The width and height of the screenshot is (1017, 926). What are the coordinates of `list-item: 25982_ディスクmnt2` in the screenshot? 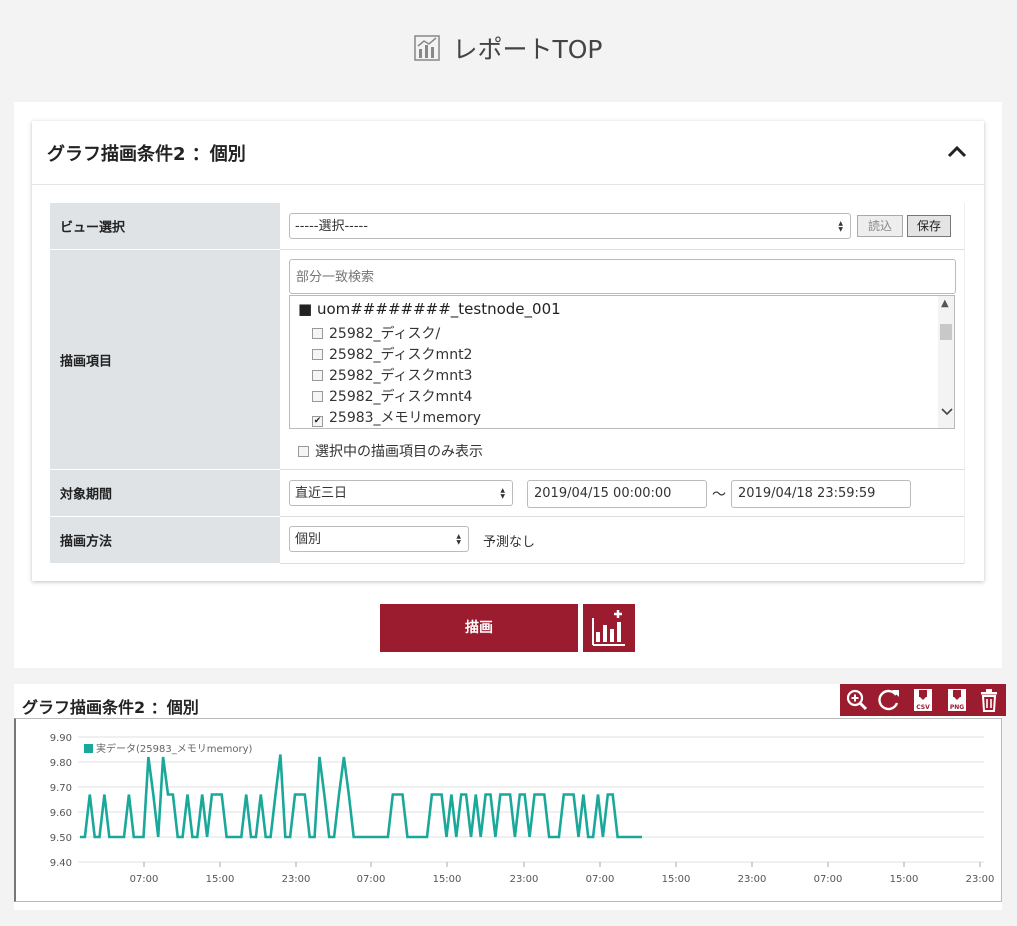 It's located at (392, 355).